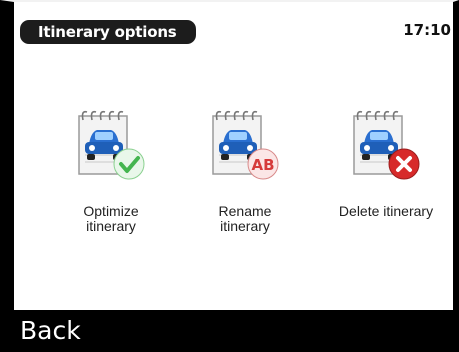 This screenshot has width=459, height=352. What do you see at coordinates (245, 145) in the screenshot?
I see `itinerary-rename-icon: AB` at bounding box center [245, 145].